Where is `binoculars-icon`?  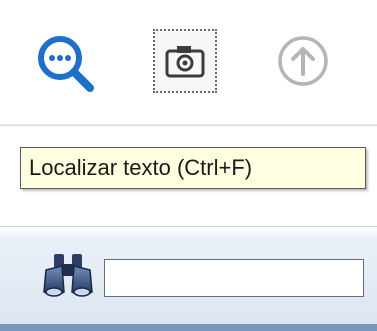
binoculars-icon is located at coordinates (68, 275).